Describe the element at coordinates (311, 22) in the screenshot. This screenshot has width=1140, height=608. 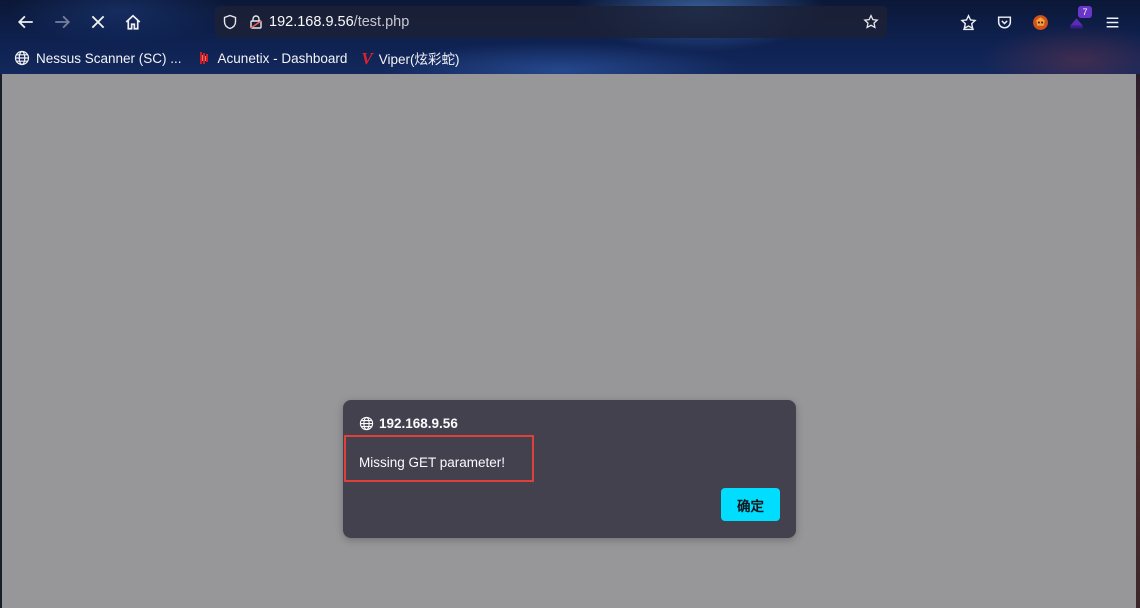
I see `url-host: 192.168.9.56` at that location.